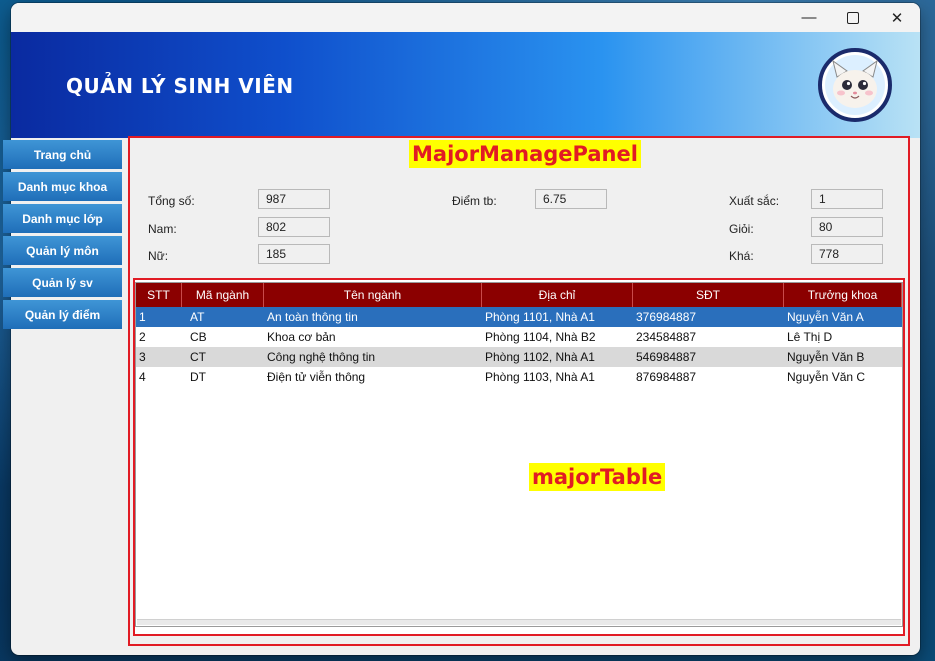 The image size is (935, 661). What do you see at coordinates (847, 254) in the screenshot?
I see `fair-field: 778` at bounding box center [847, 254].